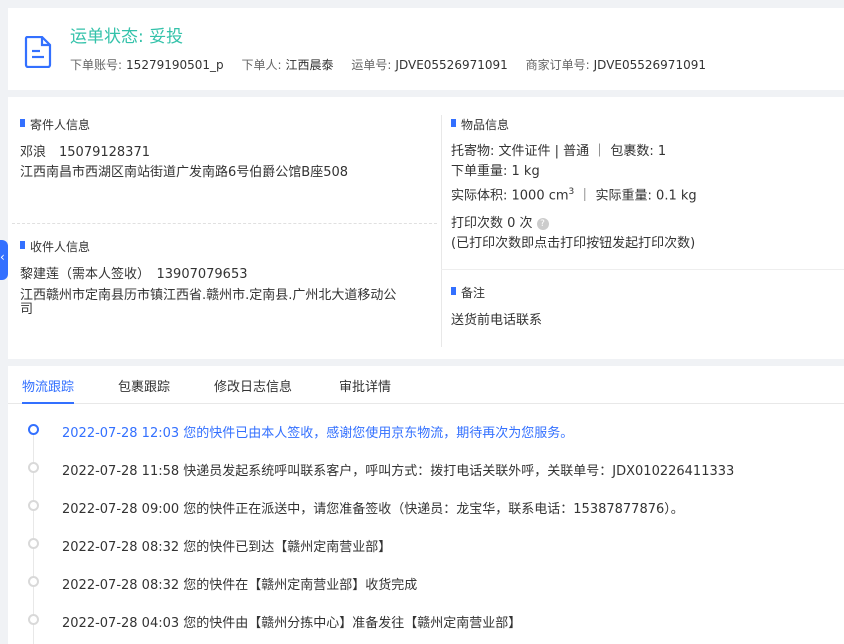 This screenshot has height=644, width=844. I want to click on goods-divider, so click(642, 269).